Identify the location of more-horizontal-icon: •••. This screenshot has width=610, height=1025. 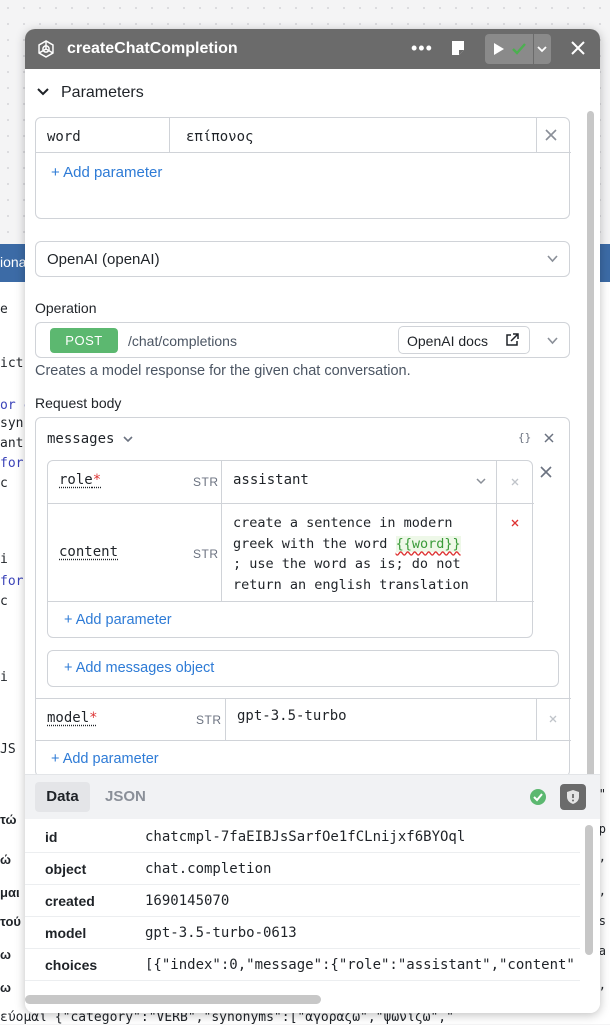
(422, 48).